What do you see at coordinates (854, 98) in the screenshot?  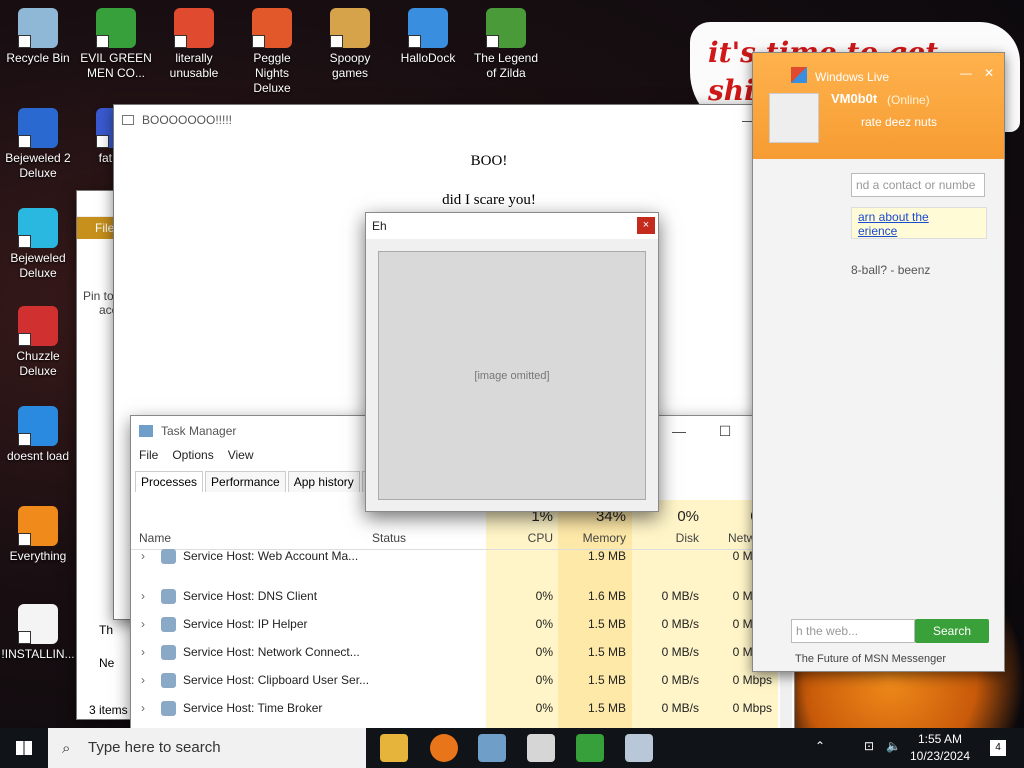 I see `user-name: VM0b0t` at bounding box center [854, 98].